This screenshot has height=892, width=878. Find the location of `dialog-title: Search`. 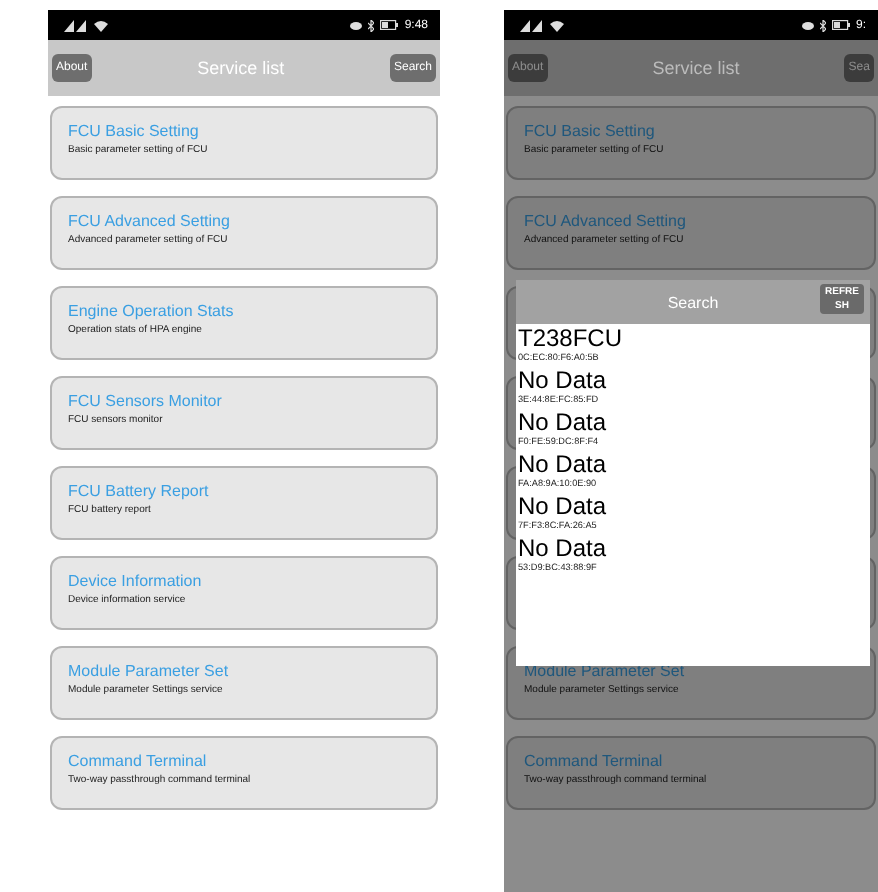

dialog-title: Search is located at coordinates (693, 302).